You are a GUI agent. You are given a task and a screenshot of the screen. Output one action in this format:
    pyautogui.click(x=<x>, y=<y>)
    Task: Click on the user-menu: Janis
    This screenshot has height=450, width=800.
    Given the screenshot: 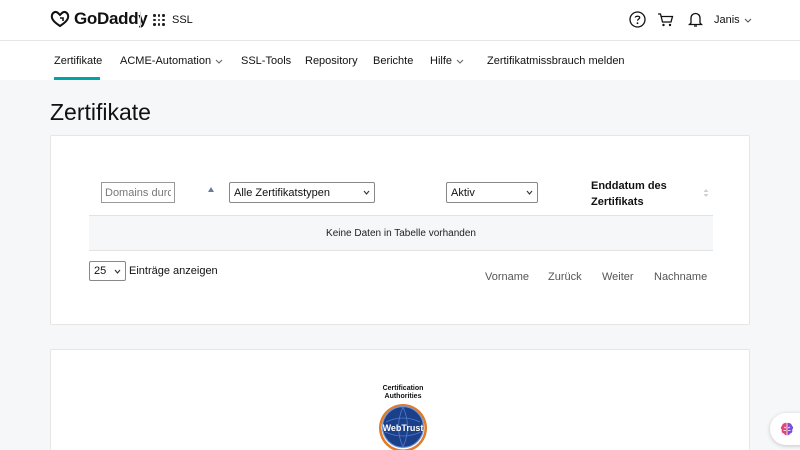 What is the action you would take?
    pyautogui.click(x=733, y=20)
    